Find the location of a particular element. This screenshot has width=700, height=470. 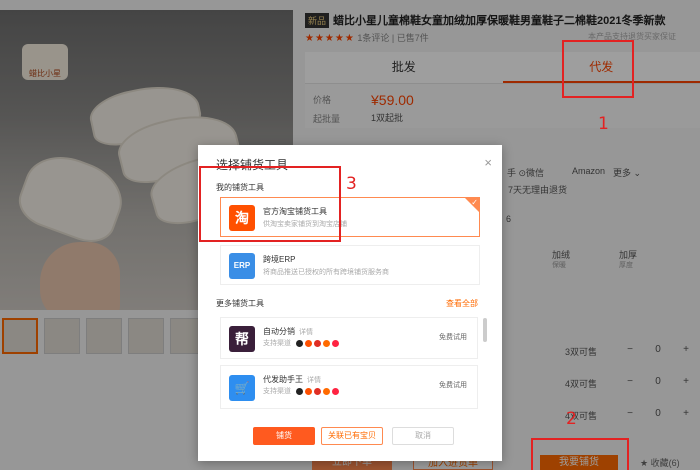

tool-dropship-assistant: 🛒 代发助手王 详情 支持渠道 免费试用 is located at coordinates (349, 387).